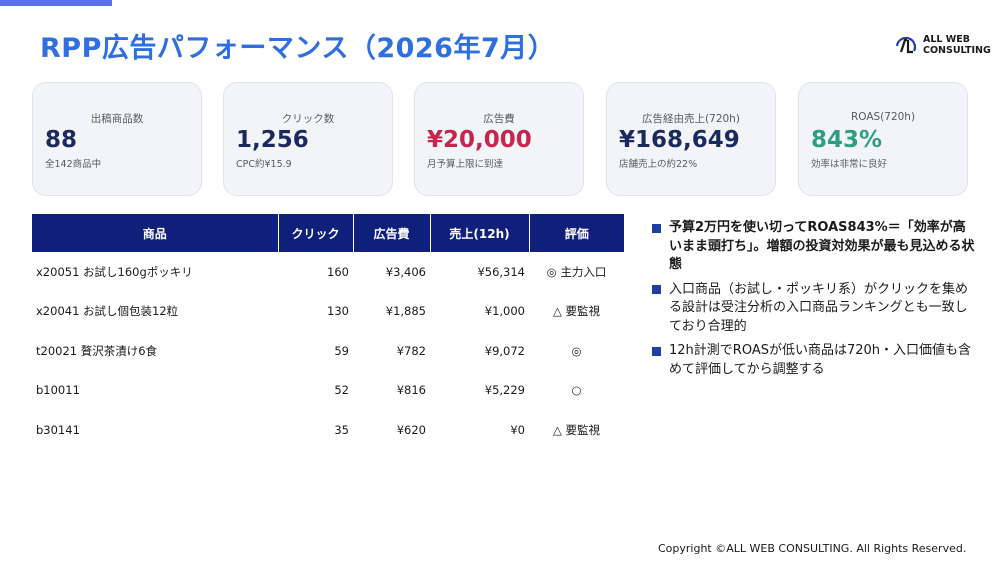 This screenshot has width=1000, height=563. What do you see at coordinates (501, 271) in the screenshot?
I see `cell-sales: ¥56,314` at bounding box center [501, 271].